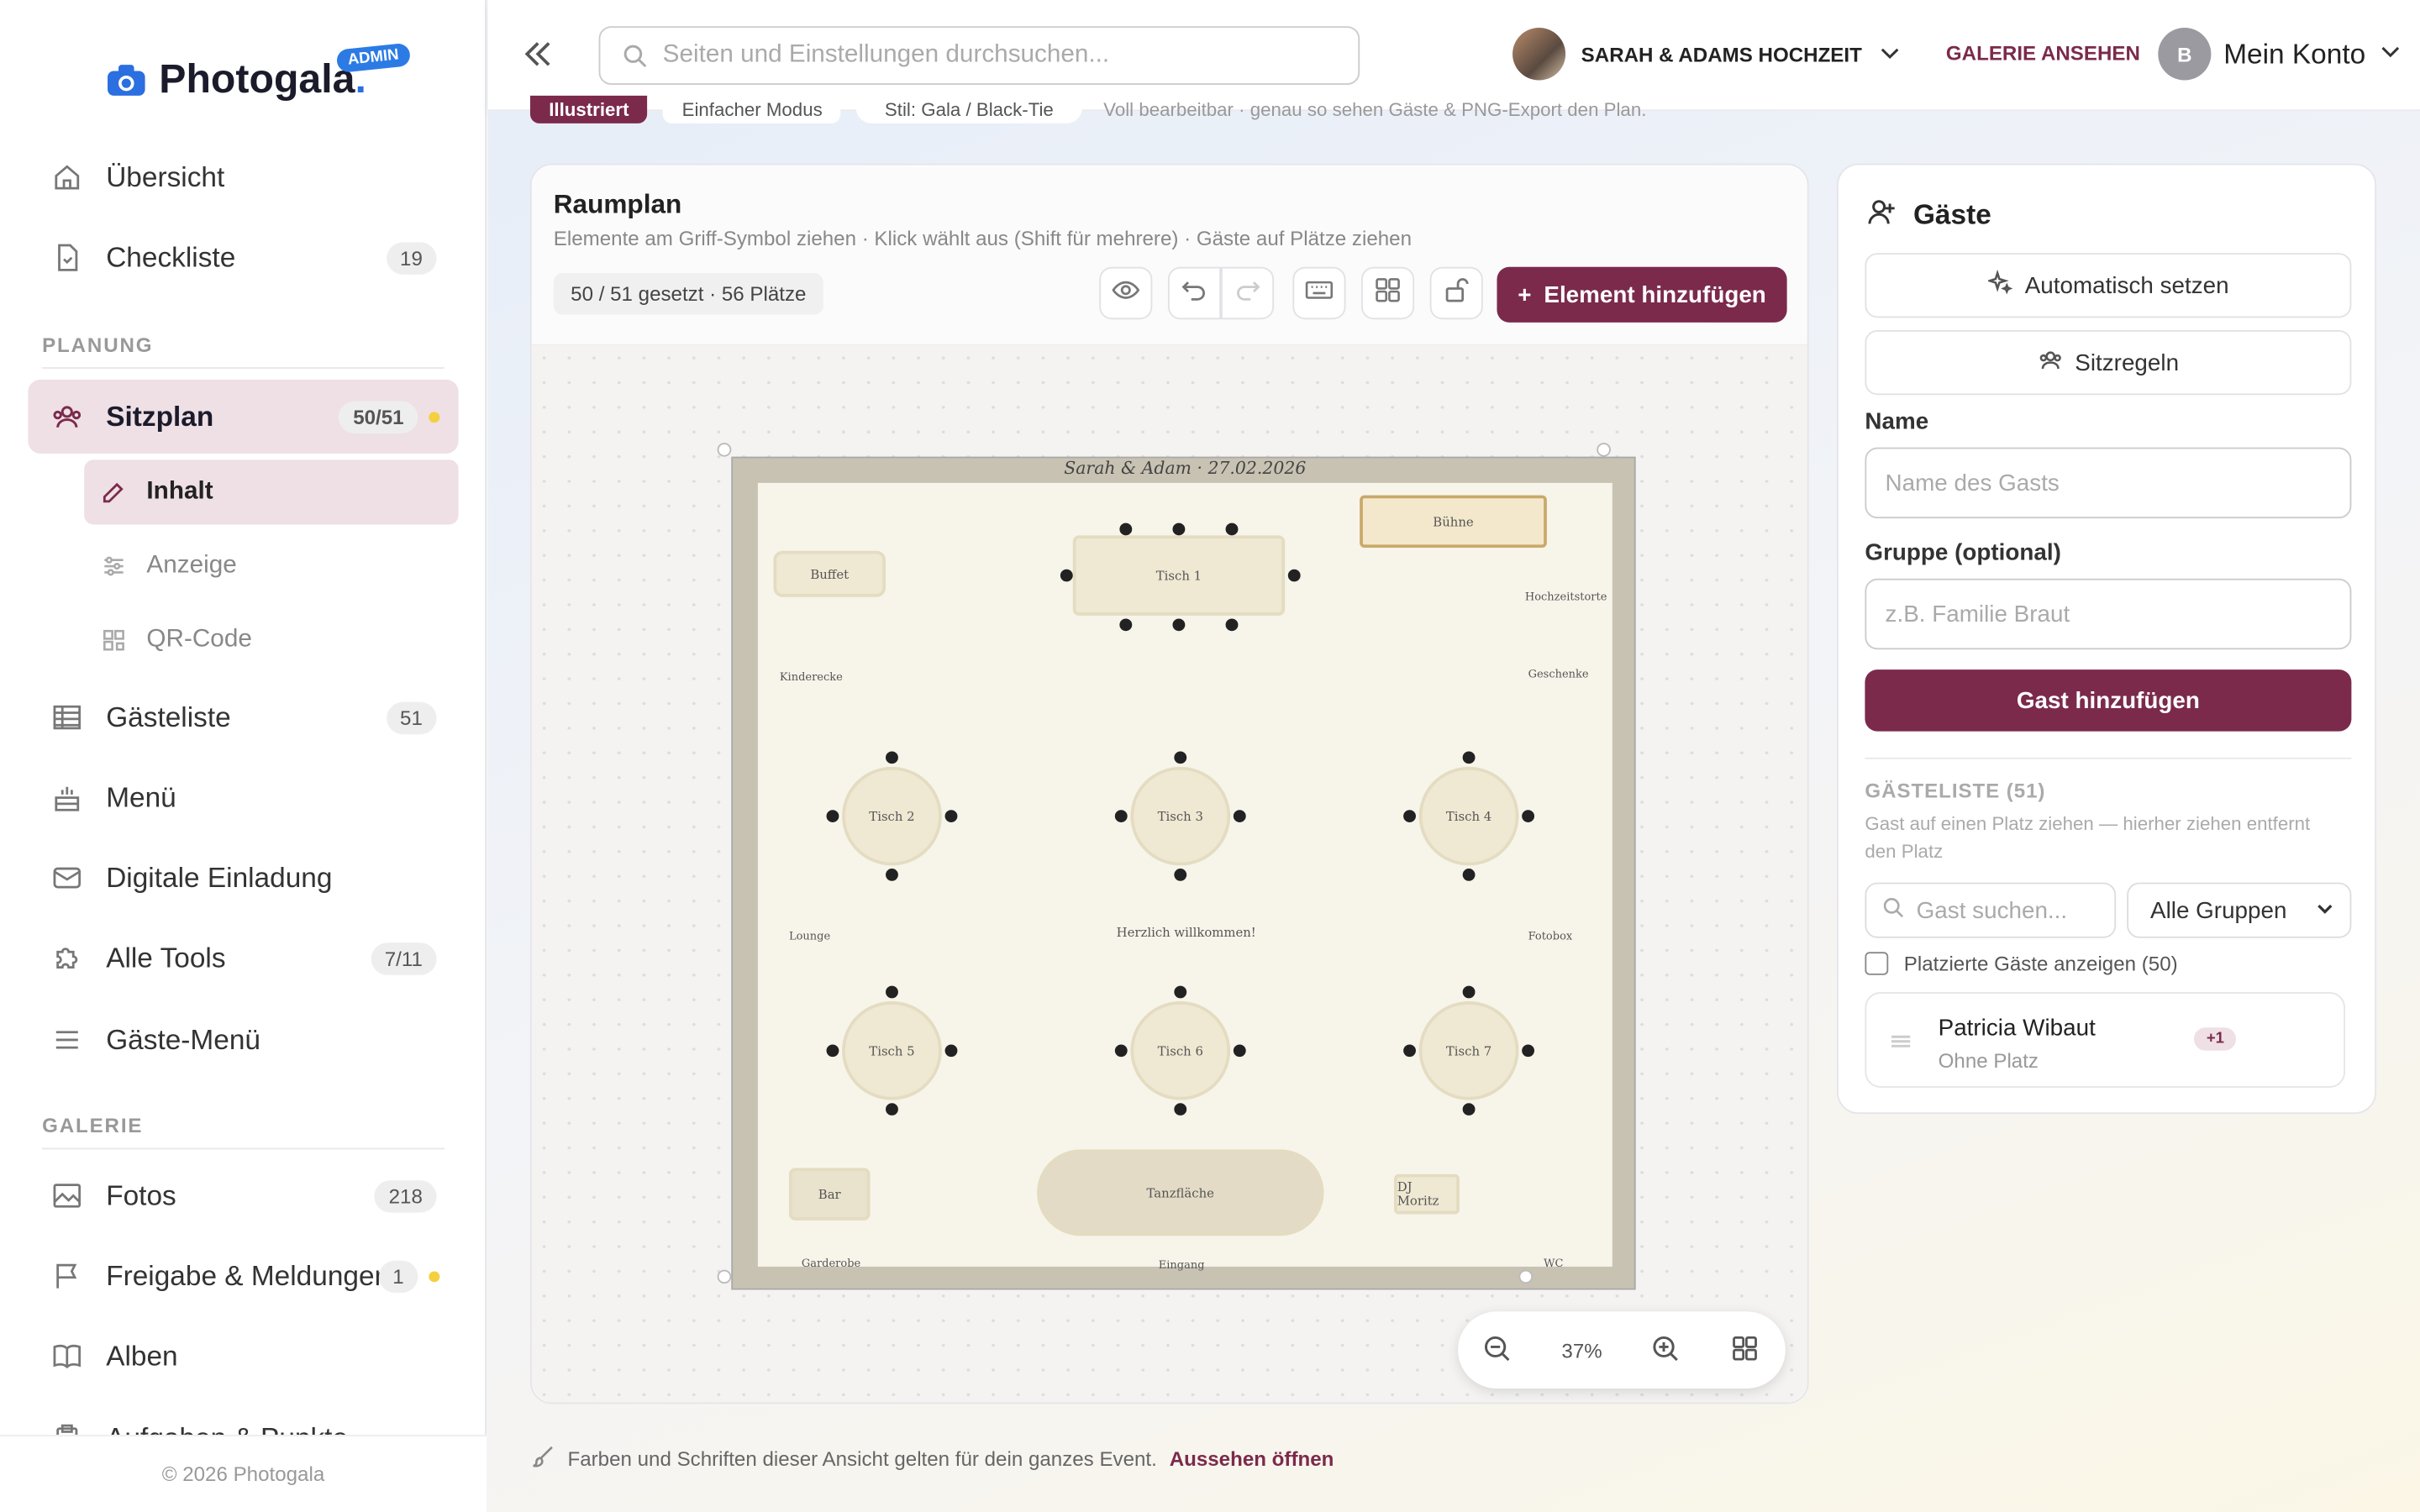  Describe the element at coordinates (1498, 1350) in the screenshot. I see `zoom-out-icon` at that location.